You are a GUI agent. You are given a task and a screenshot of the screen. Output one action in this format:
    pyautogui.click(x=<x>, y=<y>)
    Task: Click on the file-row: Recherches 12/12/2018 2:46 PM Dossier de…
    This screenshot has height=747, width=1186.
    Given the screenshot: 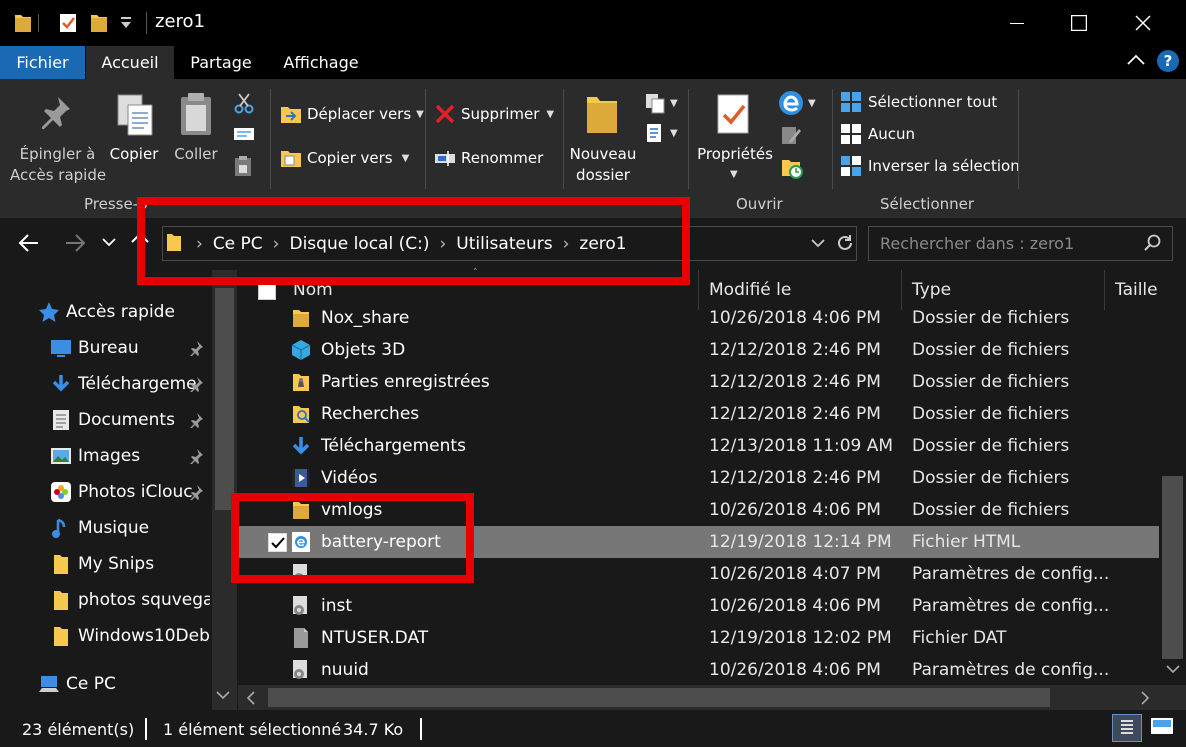 What is the action you would take?
    pyautogui.click(x=698, y=414)
    